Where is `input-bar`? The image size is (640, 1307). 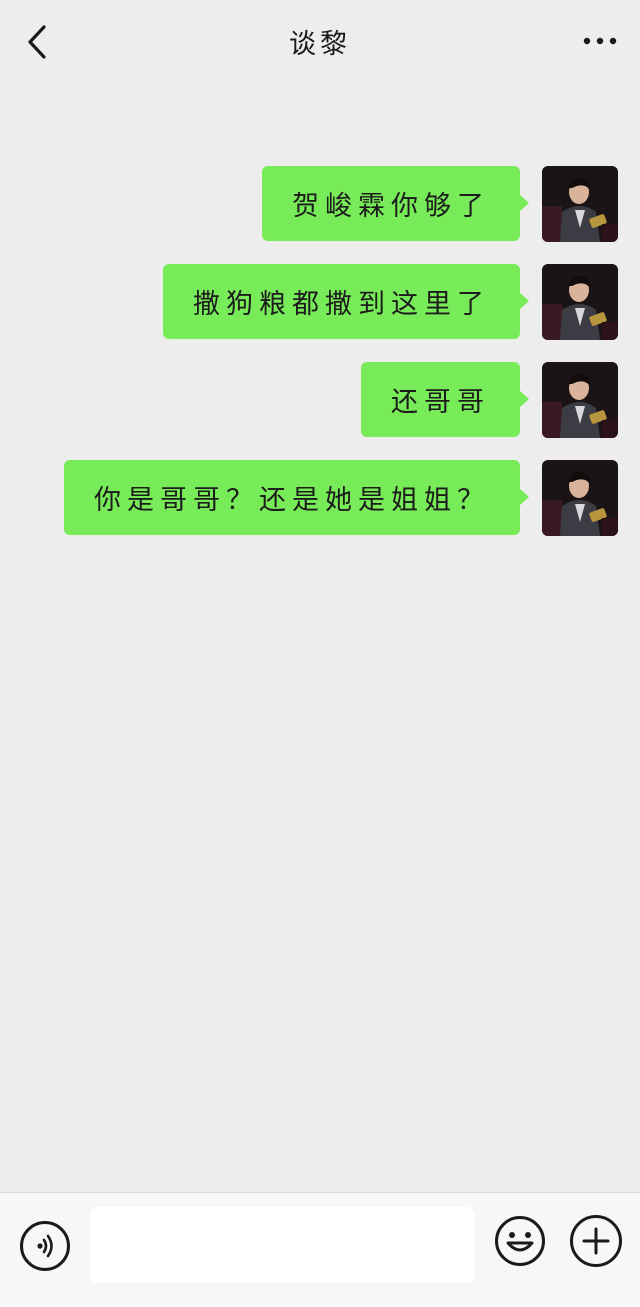 input-bar is located at coordinates (320, 1249).